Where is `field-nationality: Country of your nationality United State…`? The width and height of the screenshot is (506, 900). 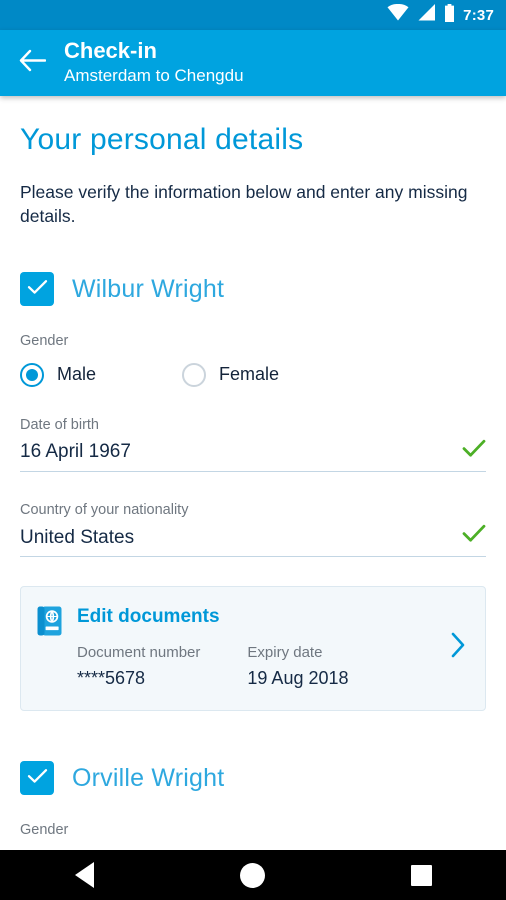
field-nationality: Country of your nationality United State… is located at coordinates (253, 515).